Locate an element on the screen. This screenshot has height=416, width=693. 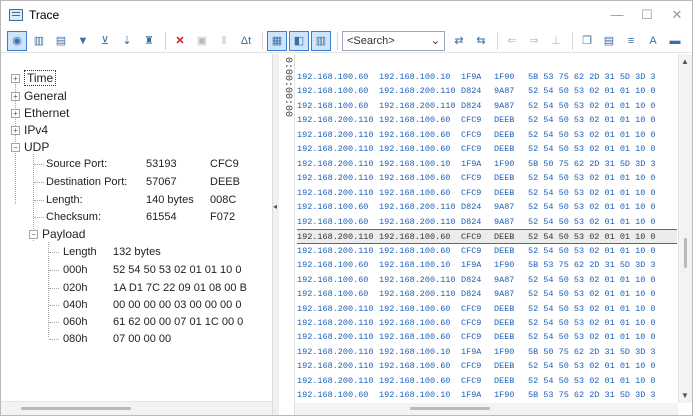
delete-selection-icon: ▣ is located at coordinates (202, 41).